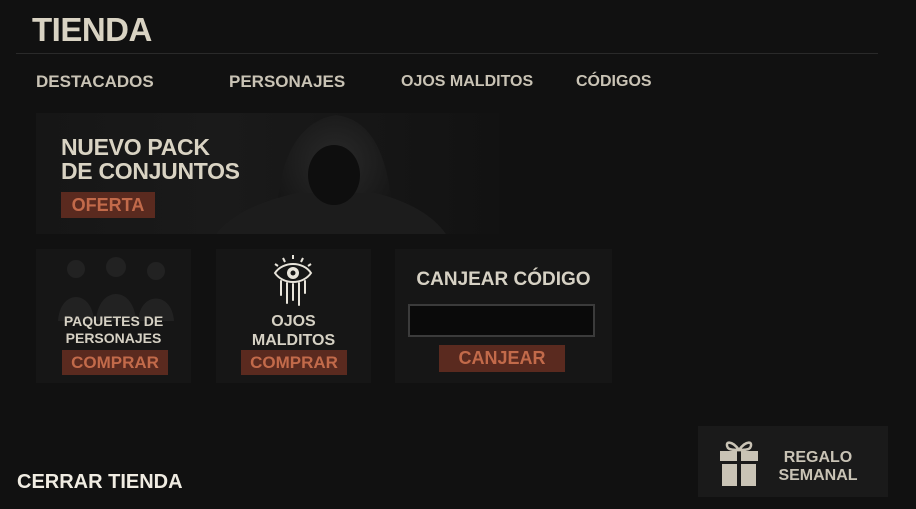  Describe the element at coordinates (614, 82) in the screenshot. I see `tab-codes: CÓDIGOS` at that location.